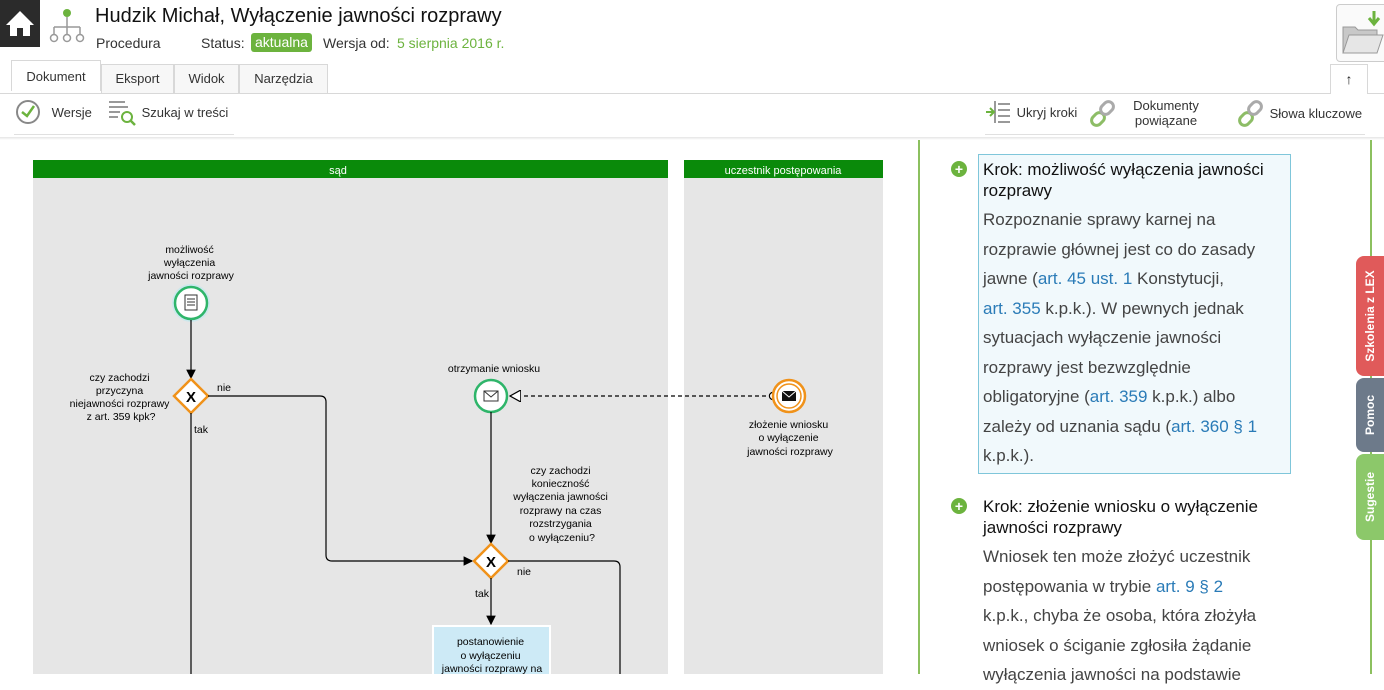 Image resolution: width=1384 pixels, height=690 pixels. What do you see at coordinates (71, 112) in the screenshot?
I see `versions-label: Wersje` at bounding box center [71, 112].